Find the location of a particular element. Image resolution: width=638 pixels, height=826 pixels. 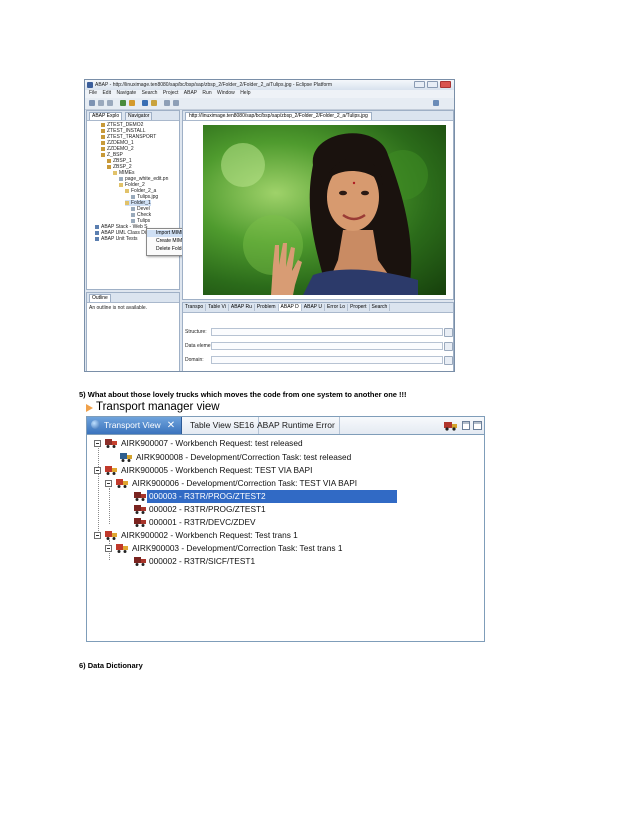

structure-value-help-button is located at coordinates (448, 332).